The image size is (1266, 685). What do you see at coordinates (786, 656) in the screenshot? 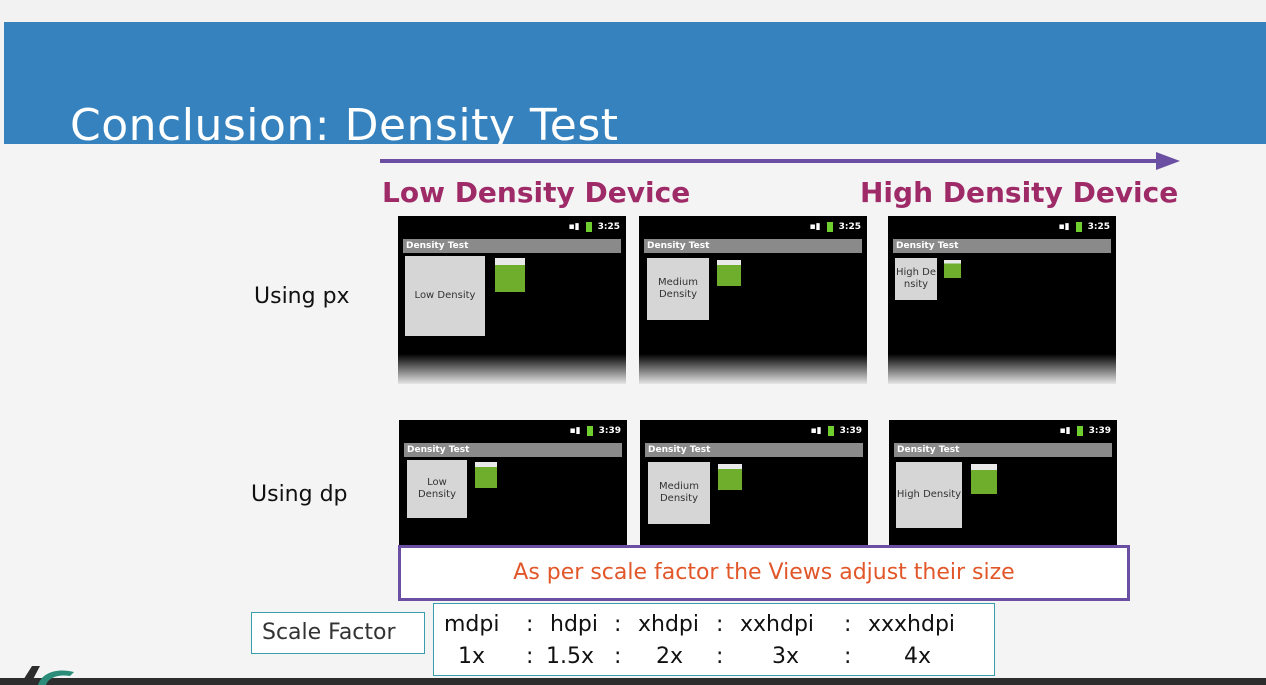
I see `factor-3x: 3x` at bounding box center [786, 656].